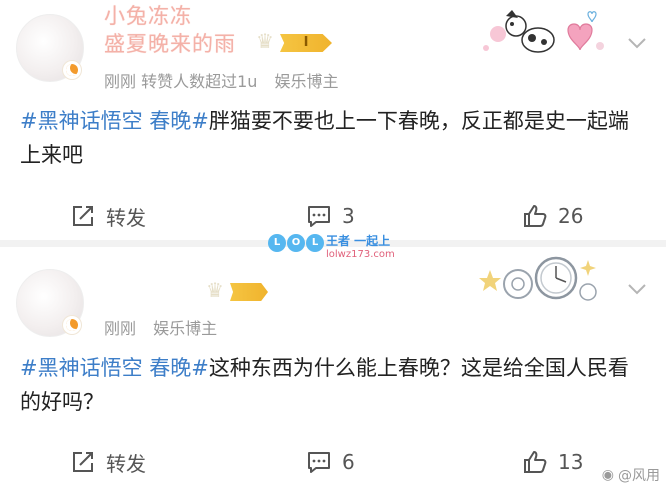 The width and height of the screenshot is (666, 491). Describe the element at coordinates (360, 254) in the screenshot. I see `watermark-url: lolwz173.com` at that location.